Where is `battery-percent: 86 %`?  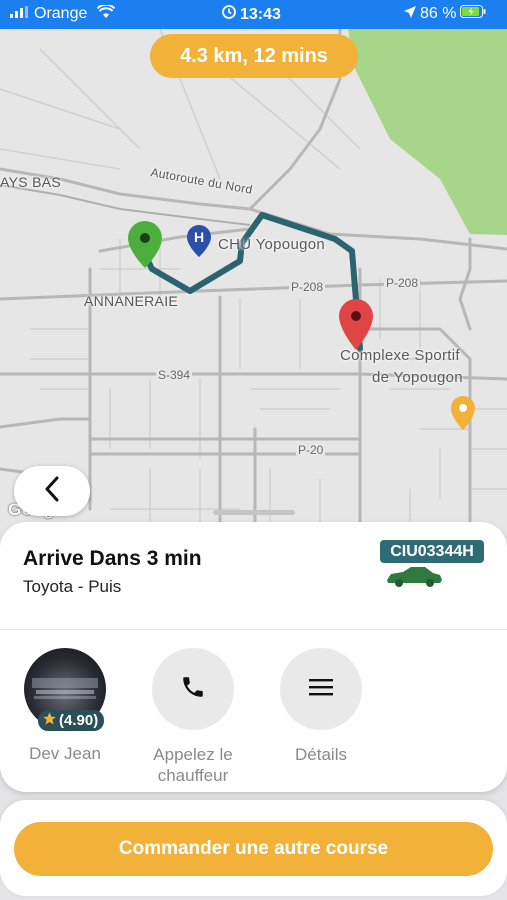
battery-percent: 86 % is located at coordinates (438, 13).